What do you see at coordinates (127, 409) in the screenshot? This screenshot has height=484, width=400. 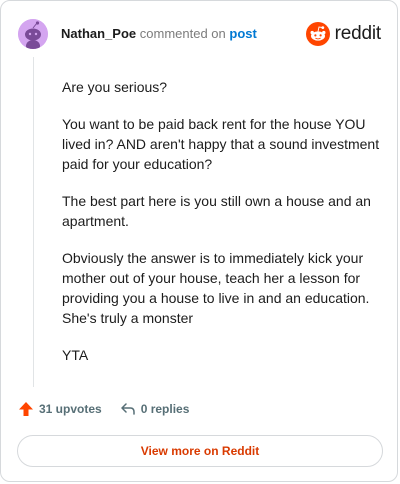 I see `reply-arrow-icon` at bounding box center [127, 409].